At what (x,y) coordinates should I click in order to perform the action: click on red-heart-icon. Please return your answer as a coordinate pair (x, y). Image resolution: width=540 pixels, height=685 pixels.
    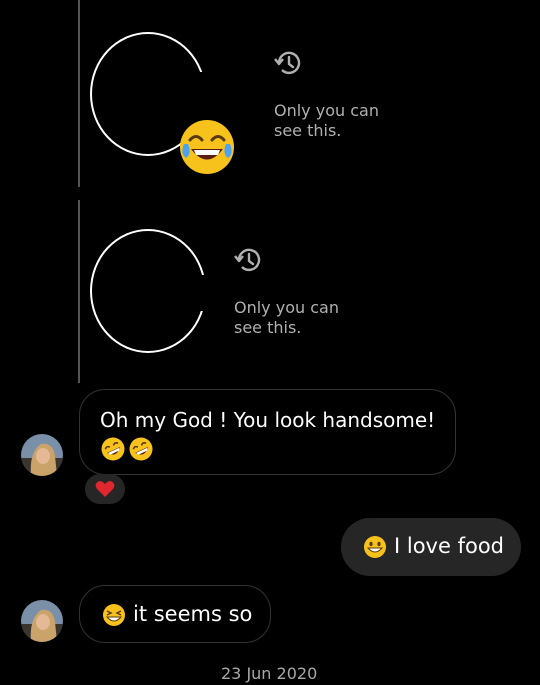
    Looking at the image, I should click on (105, 489).